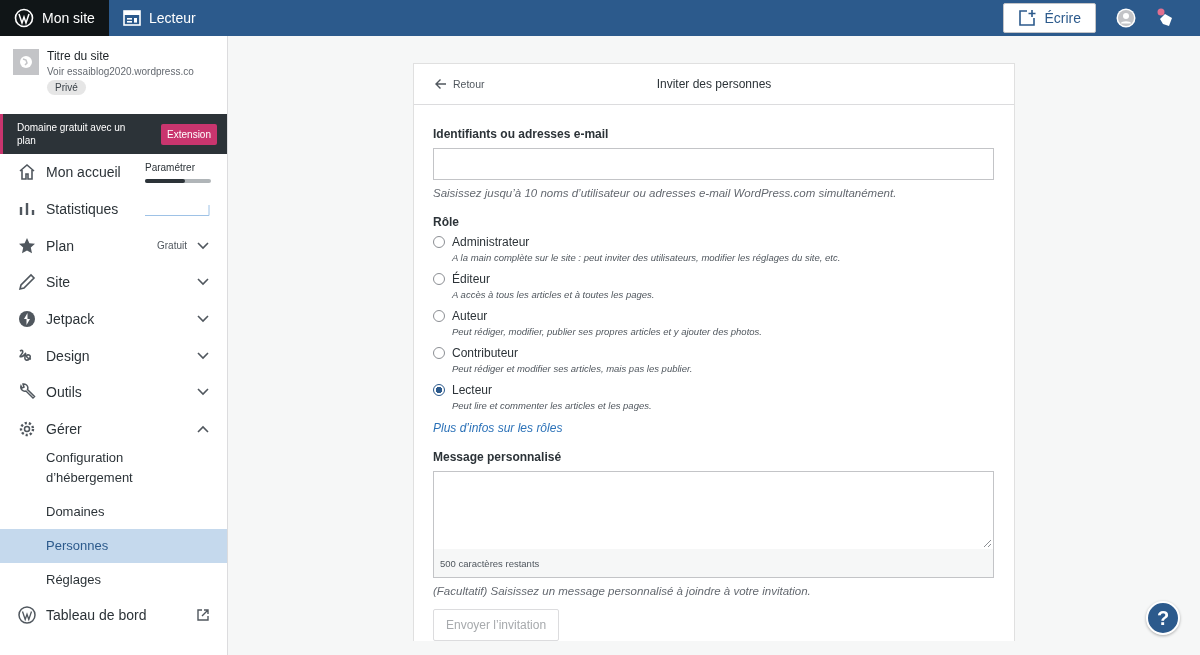 The width and height of the screenshot is (1200, 655). What do you see at coordinates (178, 209) in the screenshot?
I see `sparkline-drawing` at bounding box center [178, 209].